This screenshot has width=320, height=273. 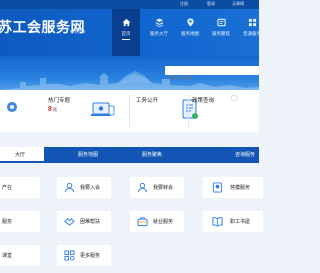 What do you see at coordinates (217, 222) in the screenshot?
I see `book-icon` at bounding box center [217, 222].